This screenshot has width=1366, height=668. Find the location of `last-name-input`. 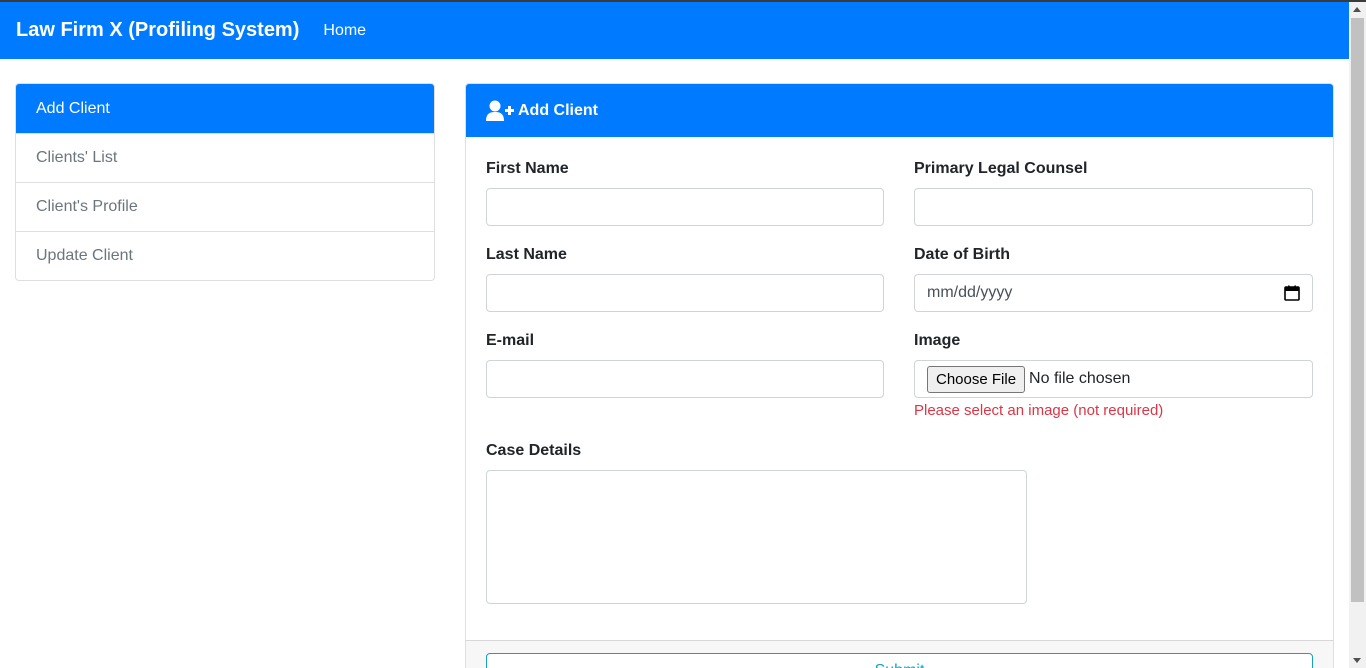

last-name-input is located at coordinates (685, 293).